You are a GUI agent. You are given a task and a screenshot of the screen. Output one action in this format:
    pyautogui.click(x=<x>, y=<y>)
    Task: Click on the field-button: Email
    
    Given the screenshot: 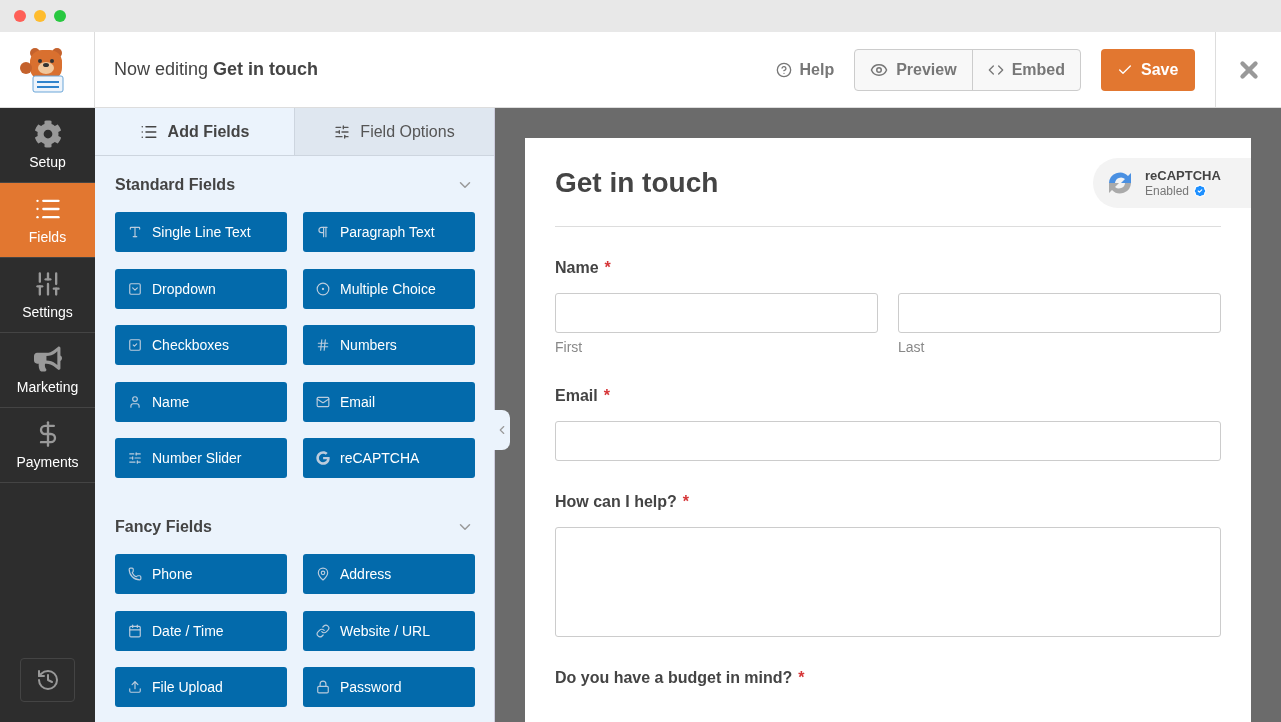 What is the action you would take?
    pyautogui.click(x=389, y=401)
    